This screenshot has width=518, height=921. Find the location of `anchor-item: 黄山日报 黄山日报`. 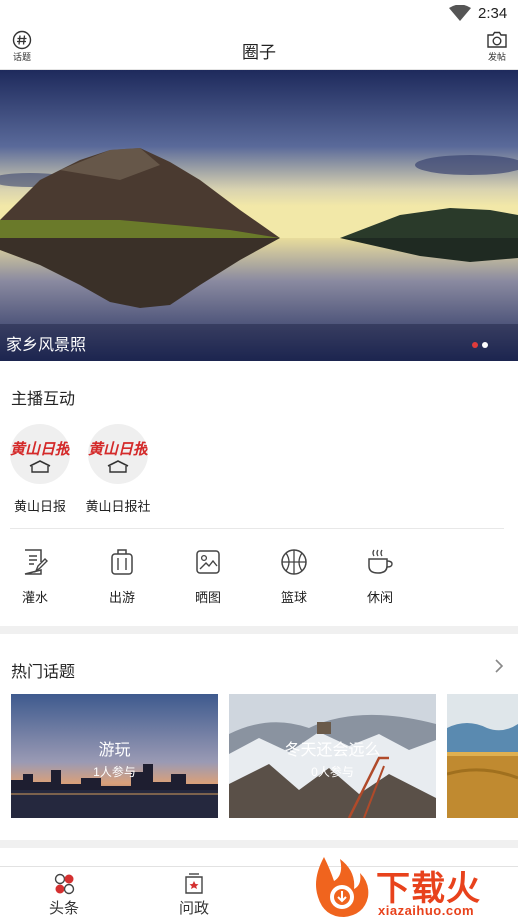

anchor-item: 黄山日报 黄山日报 is located at coordinates (40, 469).